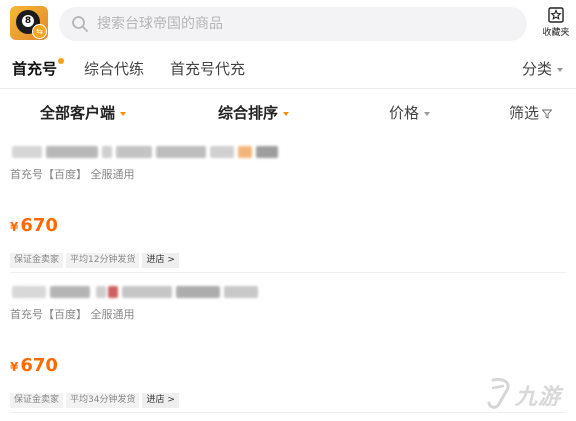  What do you see at coordinates (547, 114) in the screenshot?
I see `funnel-icon` at bounding box center [547, 114].